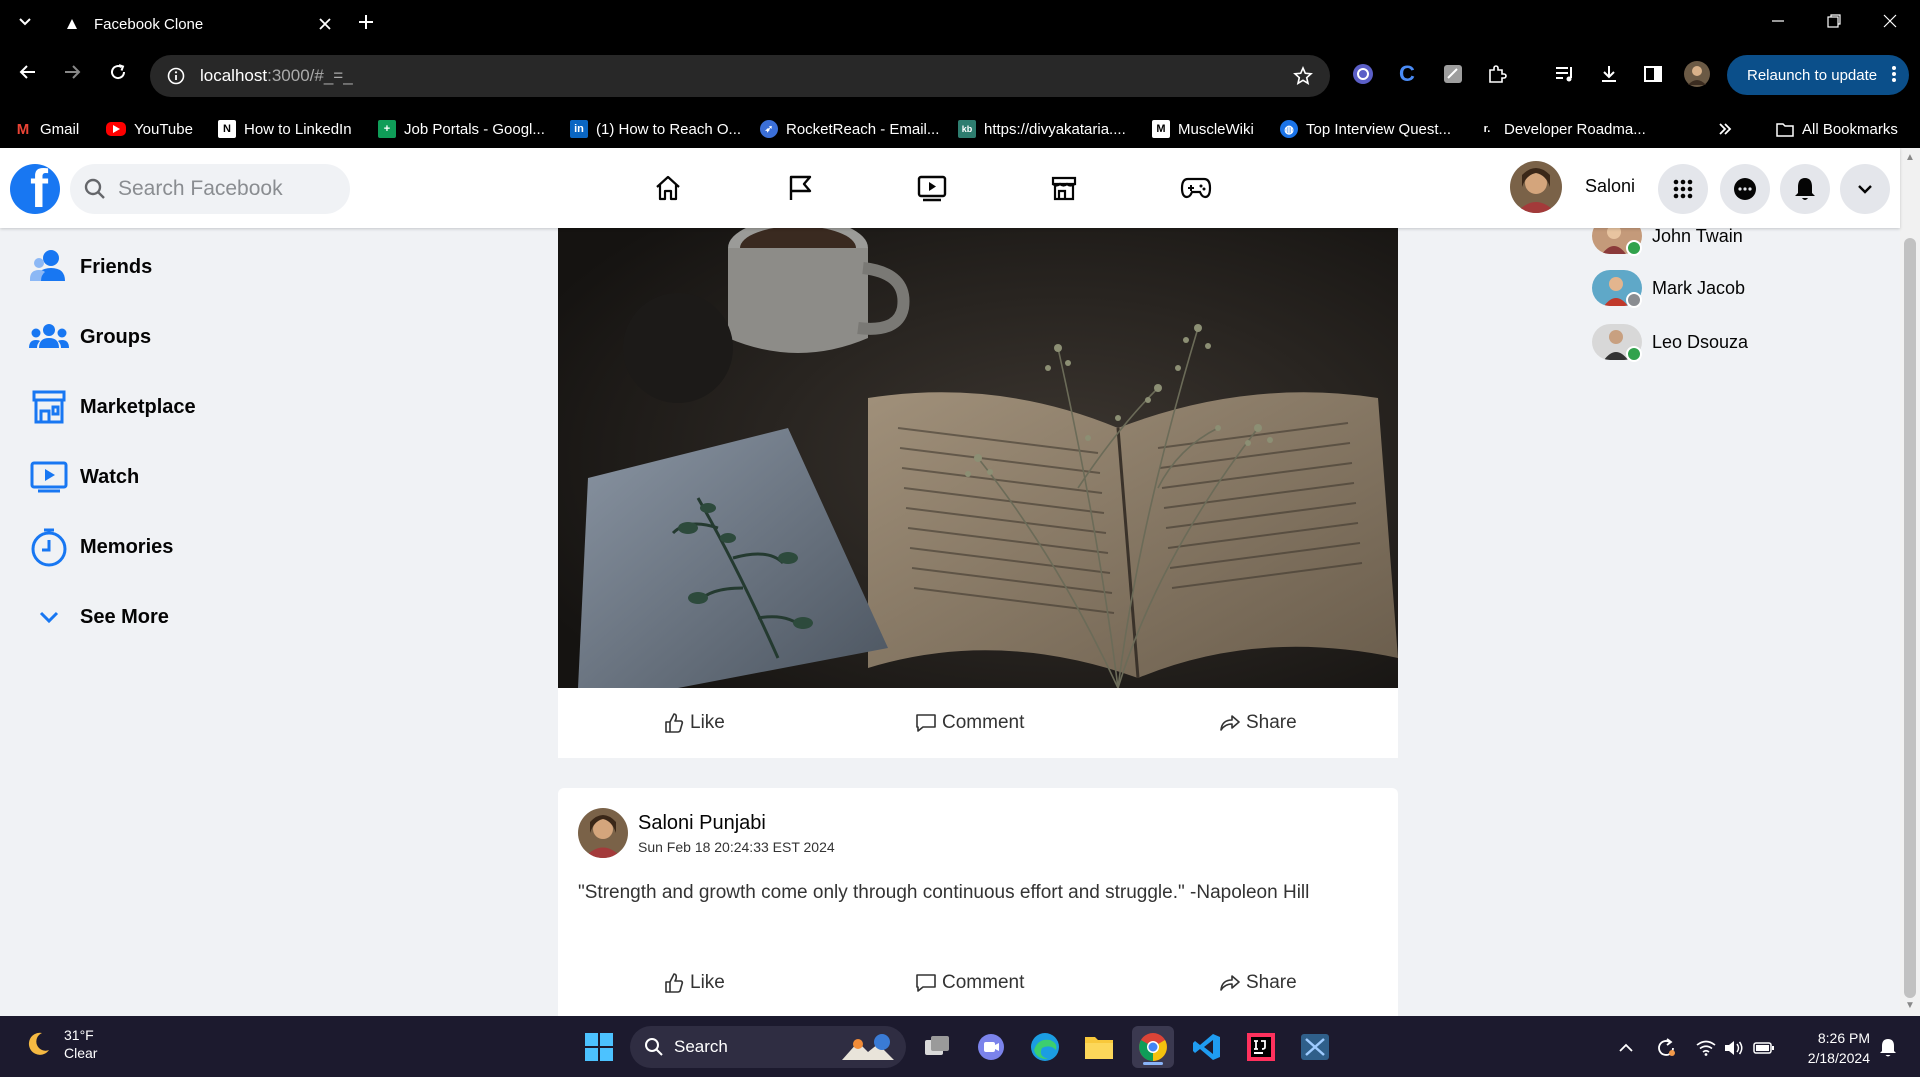 The height and width of the screenshot is (1077, 1920). I want to click on new-tab-button, so click(366, 22).